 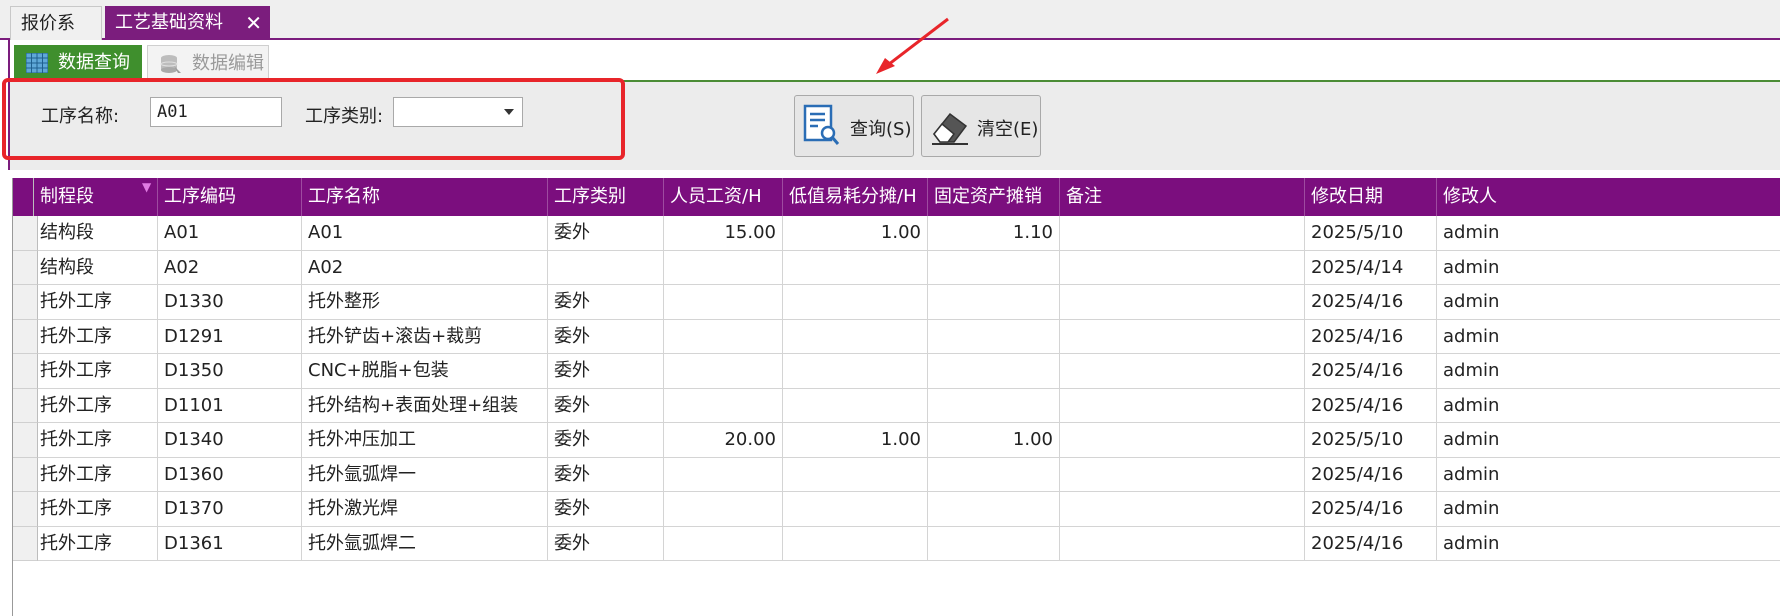 I want to click on cell-name: 托外冲压加工, so click(x=425, y=440).